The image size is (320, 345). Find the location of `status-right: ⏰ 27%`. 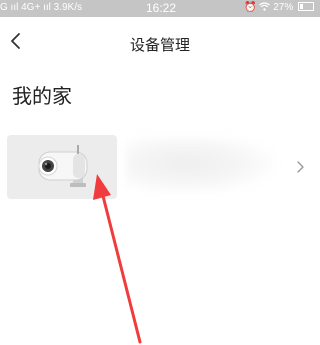

status-right: ⏰ 27% is located at coordinates (279, 7).